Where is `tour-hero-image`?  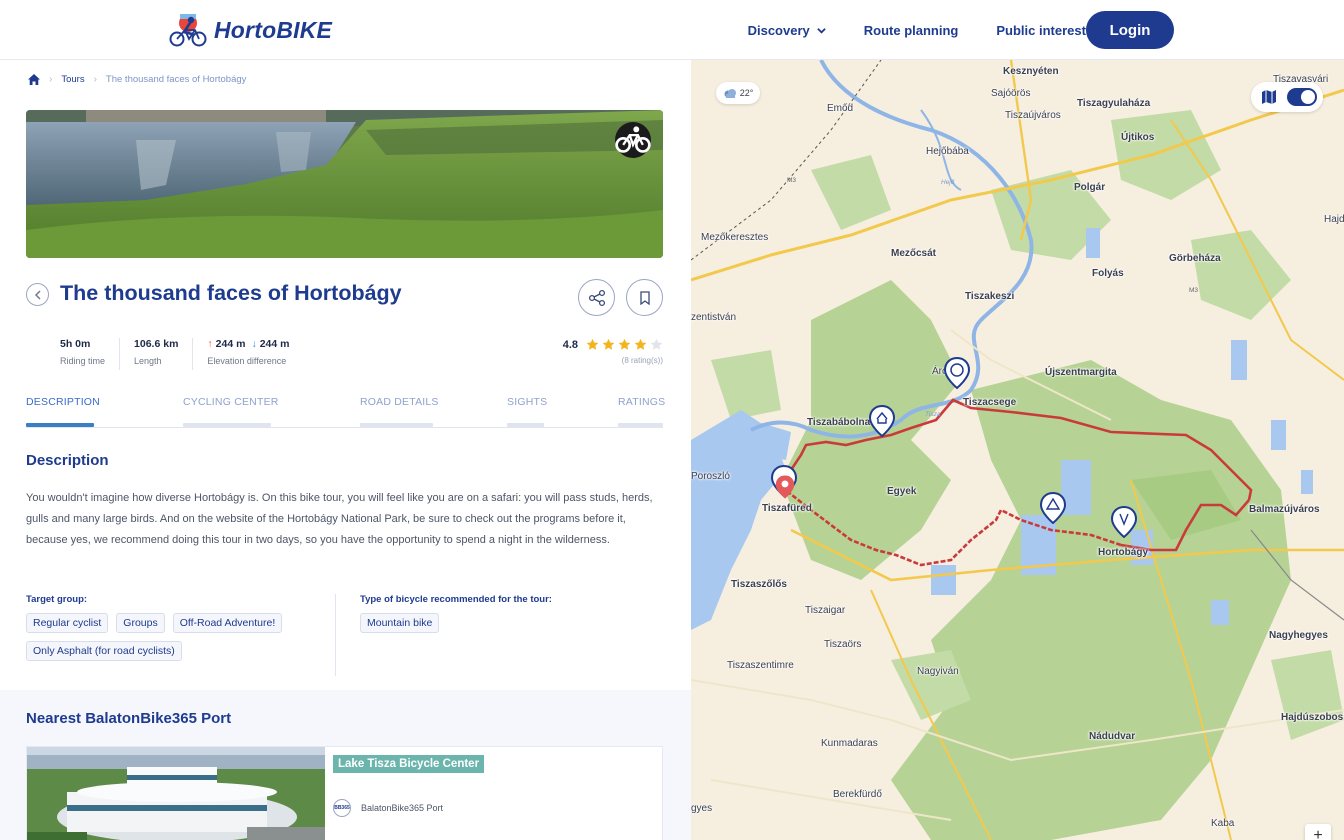
tour-hero-image is located at coordinates (344, 184).